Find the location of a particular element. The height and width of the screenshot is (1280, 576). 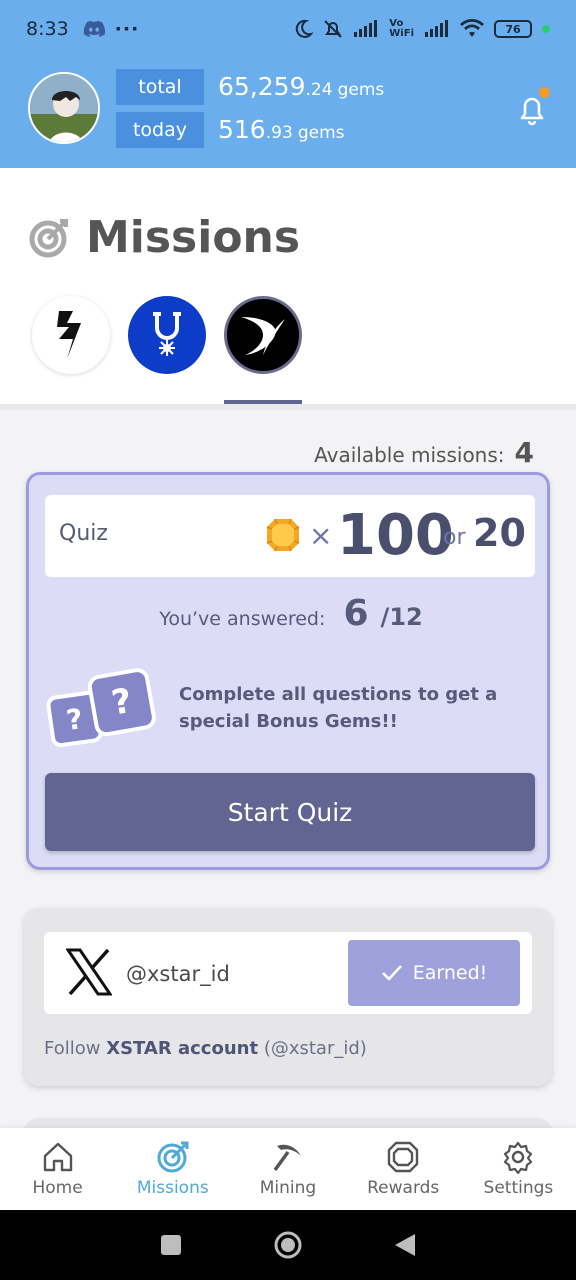

total-gems: 65,259.24 gems is located at coordinates (301, 86).